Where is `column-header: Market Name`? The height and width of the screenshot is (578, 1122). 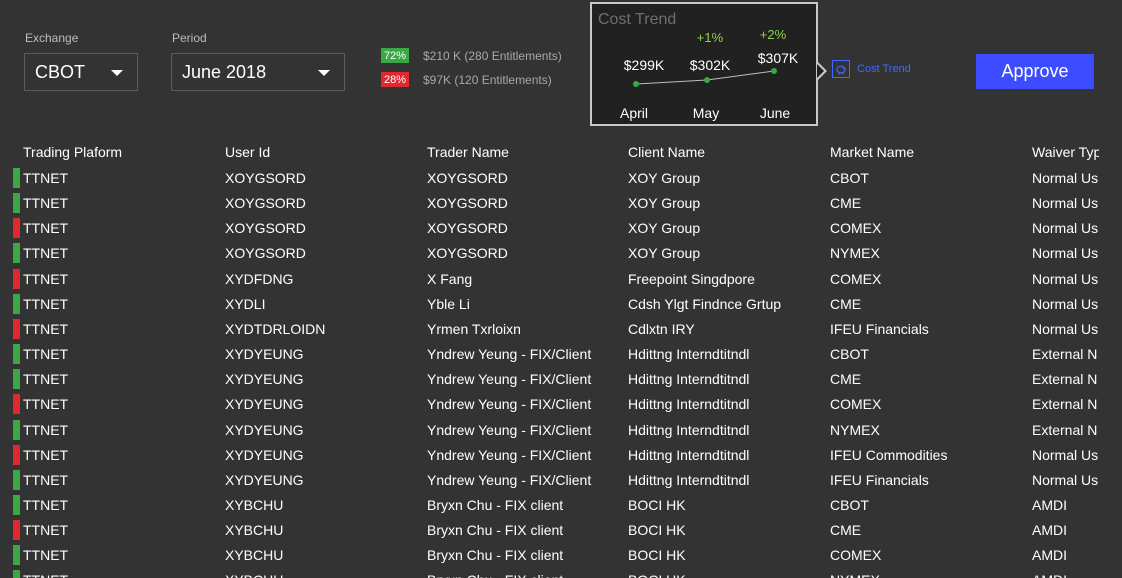
column-header: Market Name is located at coordinates (872, 152).